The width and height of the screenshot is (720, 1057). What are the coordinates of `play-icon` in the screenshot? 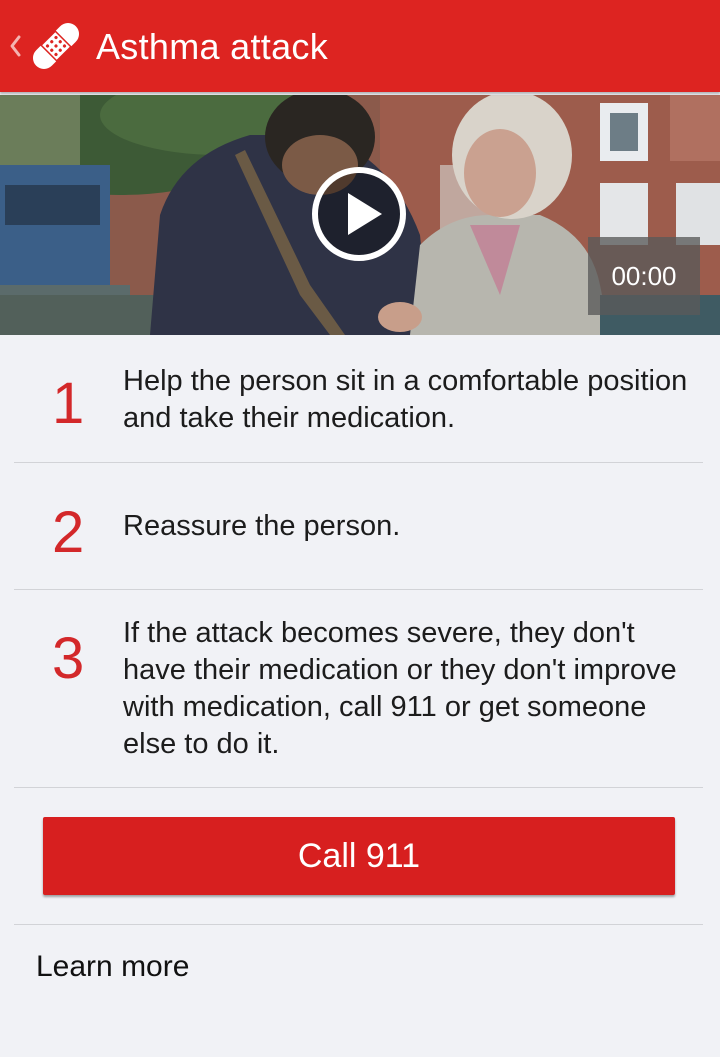 It's located at (359, 214).